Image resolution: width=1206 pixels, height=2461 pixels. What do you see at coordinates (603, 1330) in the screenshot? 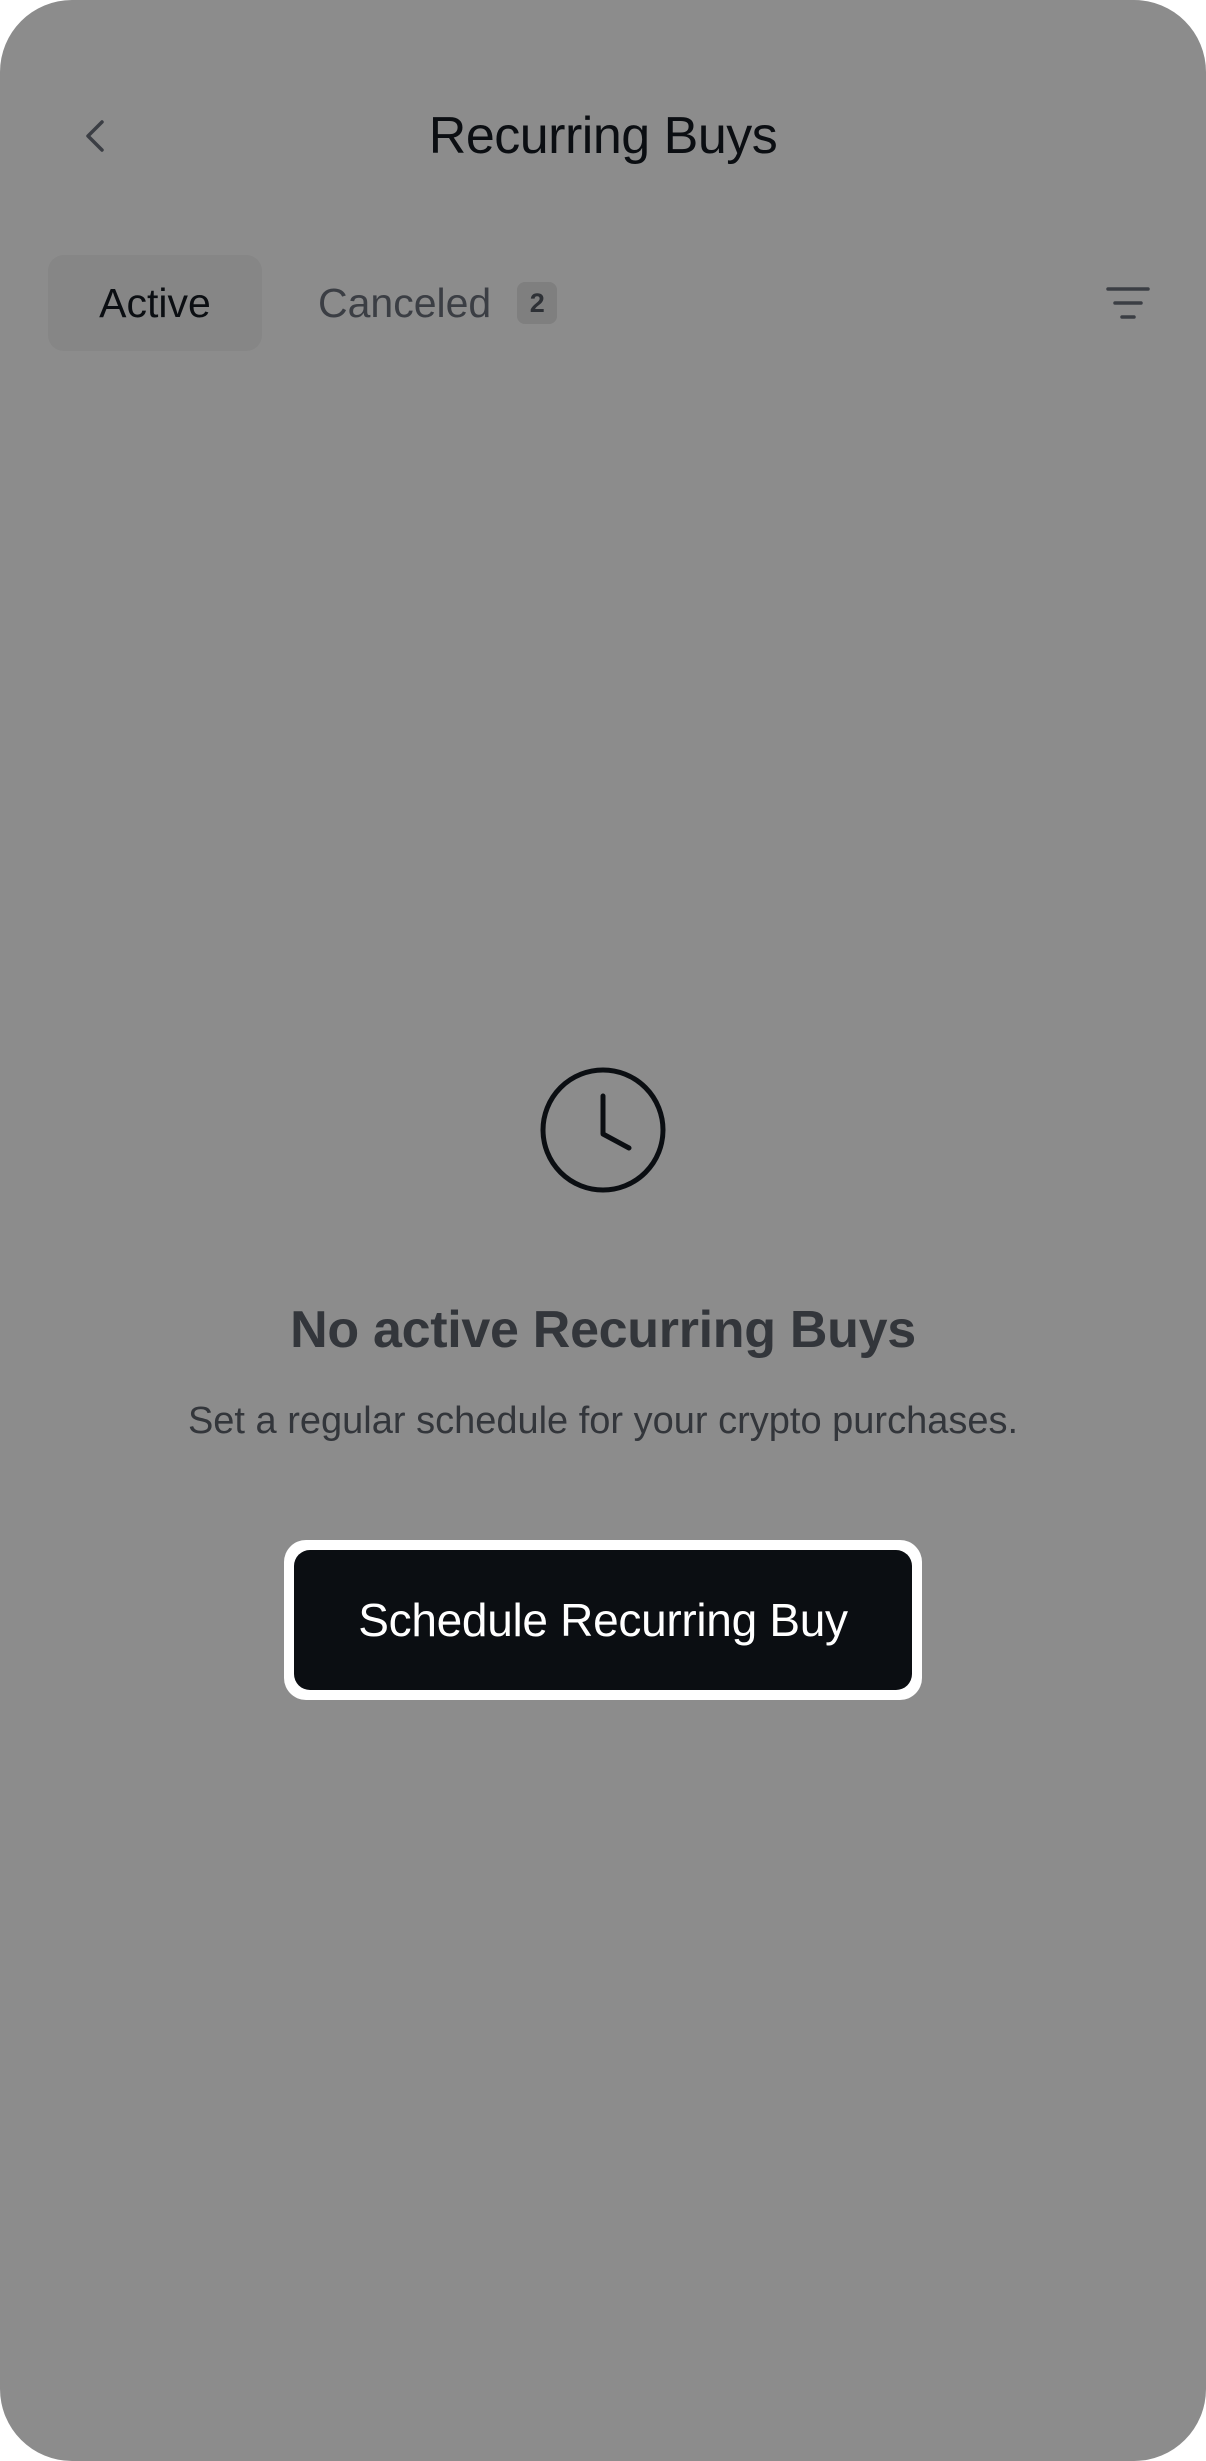
I see `empty-state-title: No active Recurring Buys` at bounding box center [603, 1330].